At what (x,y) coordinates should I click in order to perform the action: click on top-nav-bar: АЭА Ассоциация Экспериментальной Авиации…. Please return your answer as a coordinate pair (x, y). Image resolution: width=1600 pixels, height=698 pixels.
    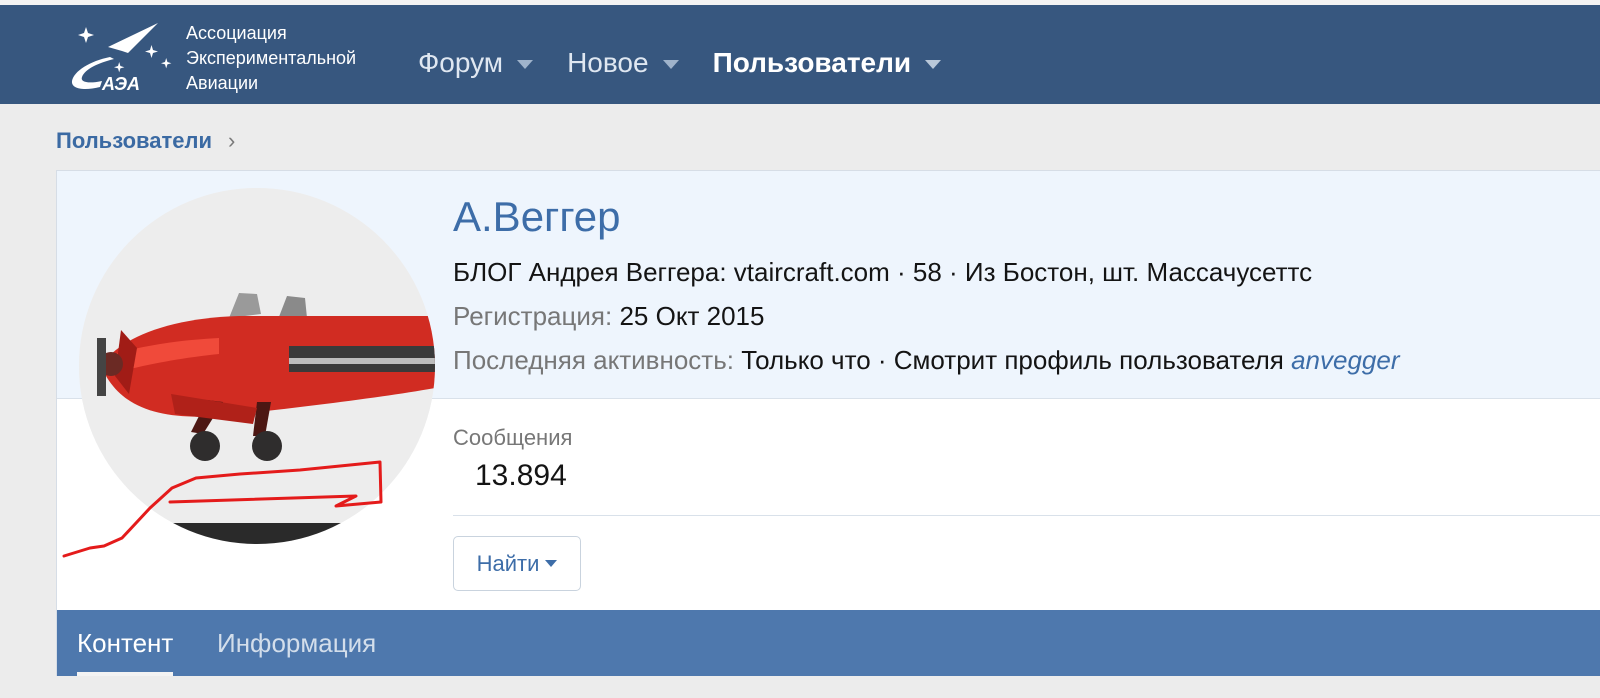
    Looking at the image, I should click on (800, 52).